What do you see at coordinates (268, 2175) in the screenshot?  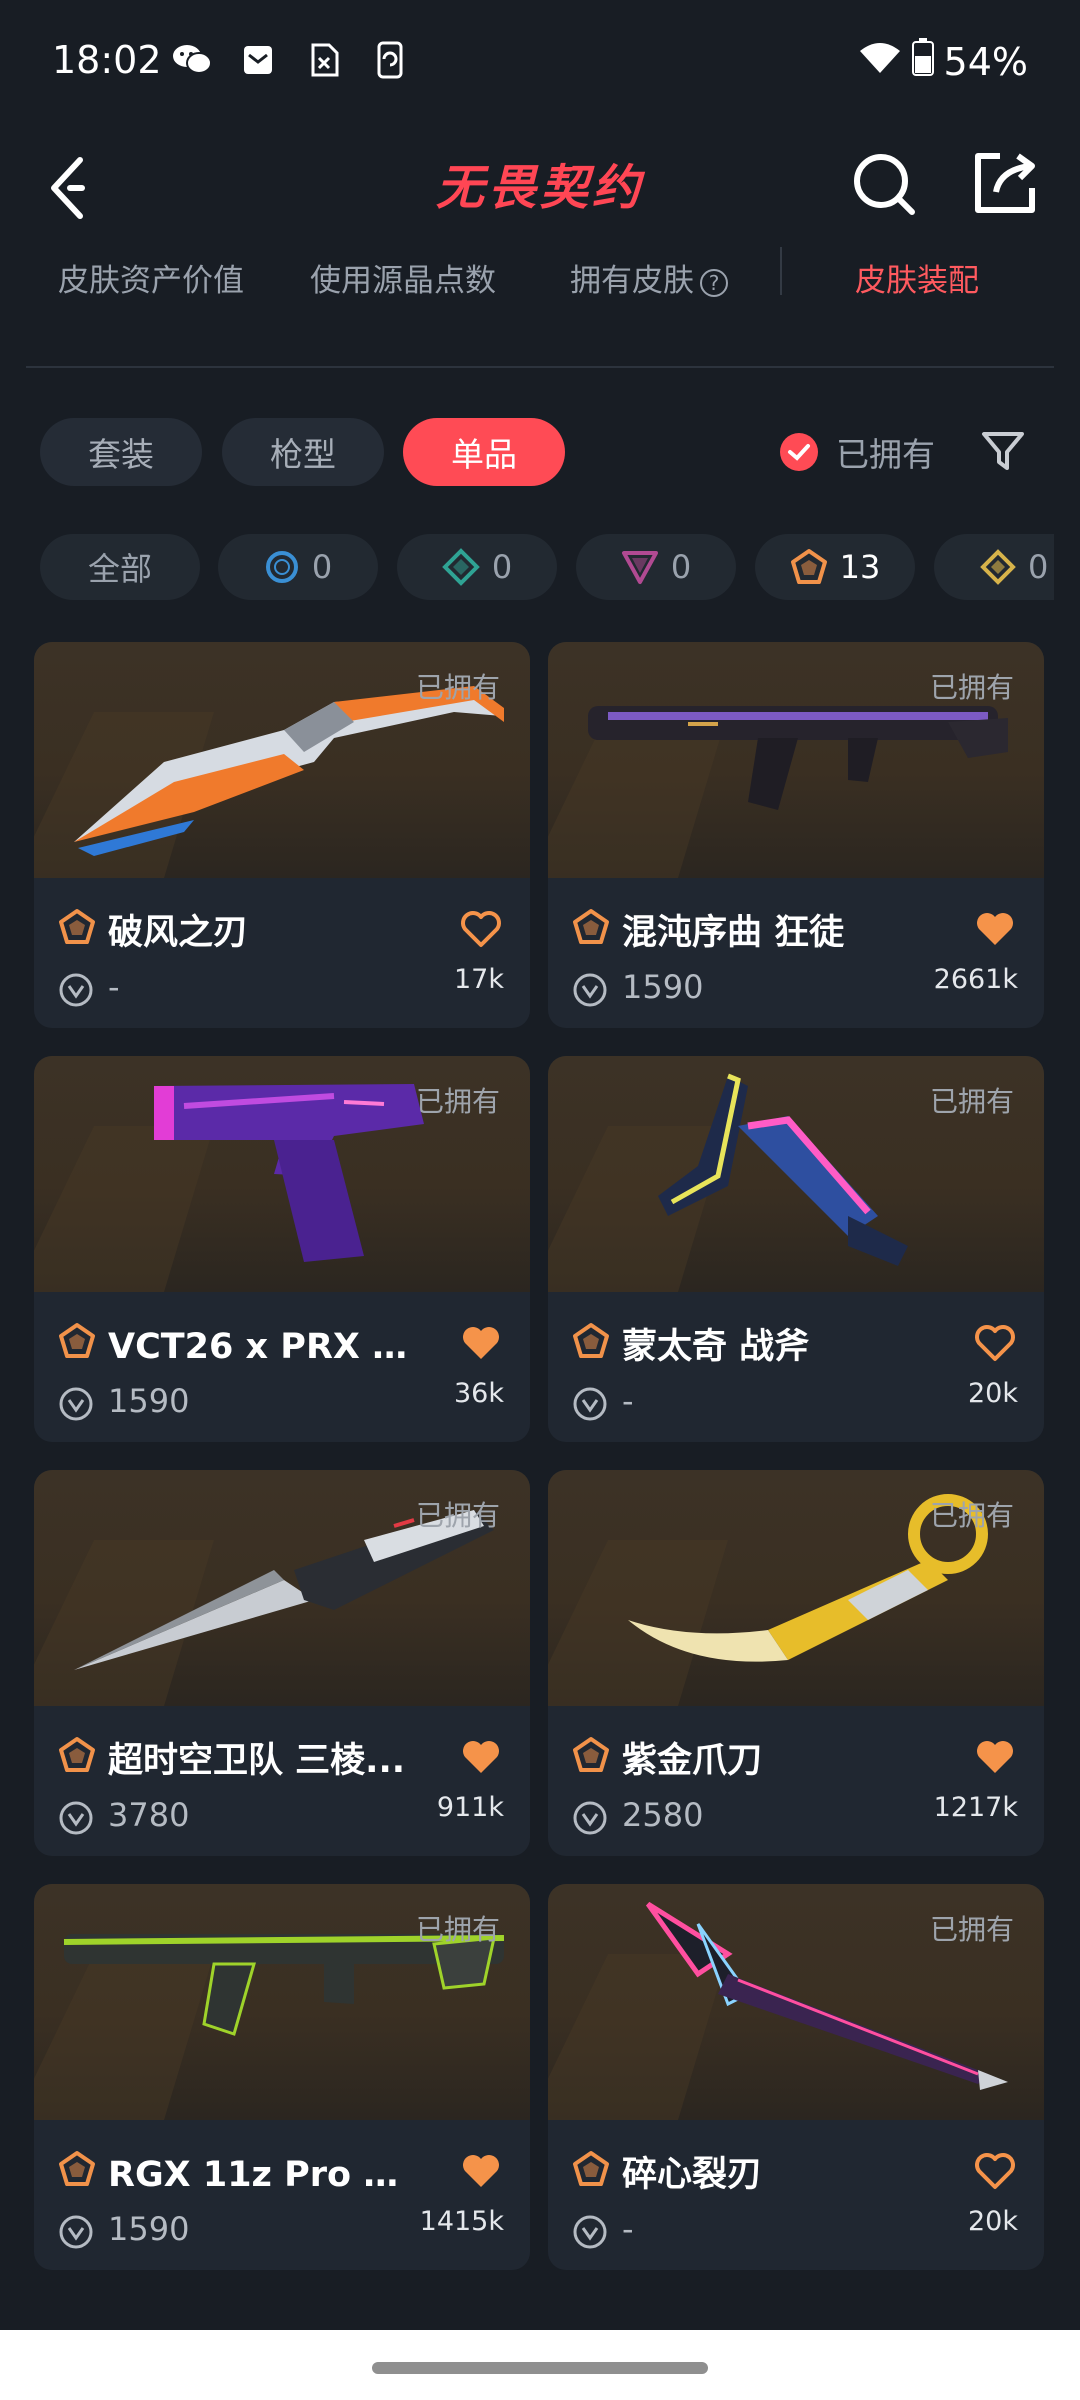 I see `skin-name: RGX 11z Pro 狂徒` at bounding box center [268, 2175].